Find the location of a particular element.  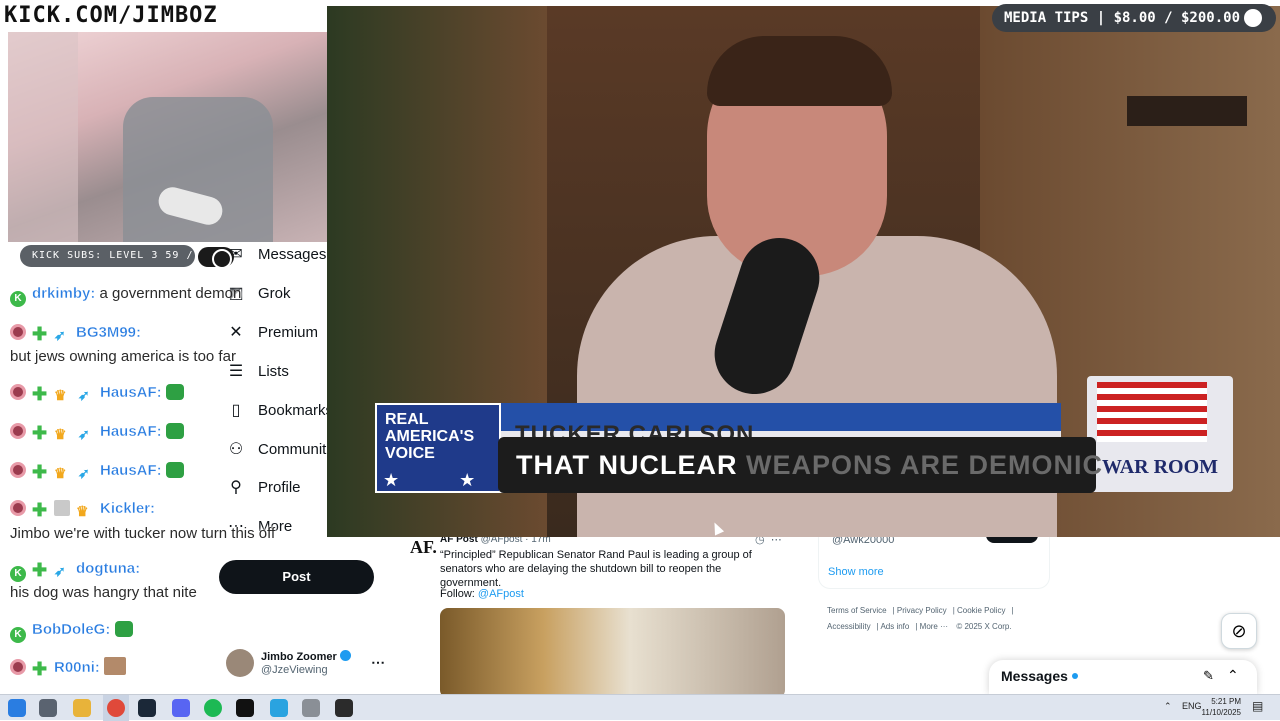

obs-icon is located at coordinates (344, 708).